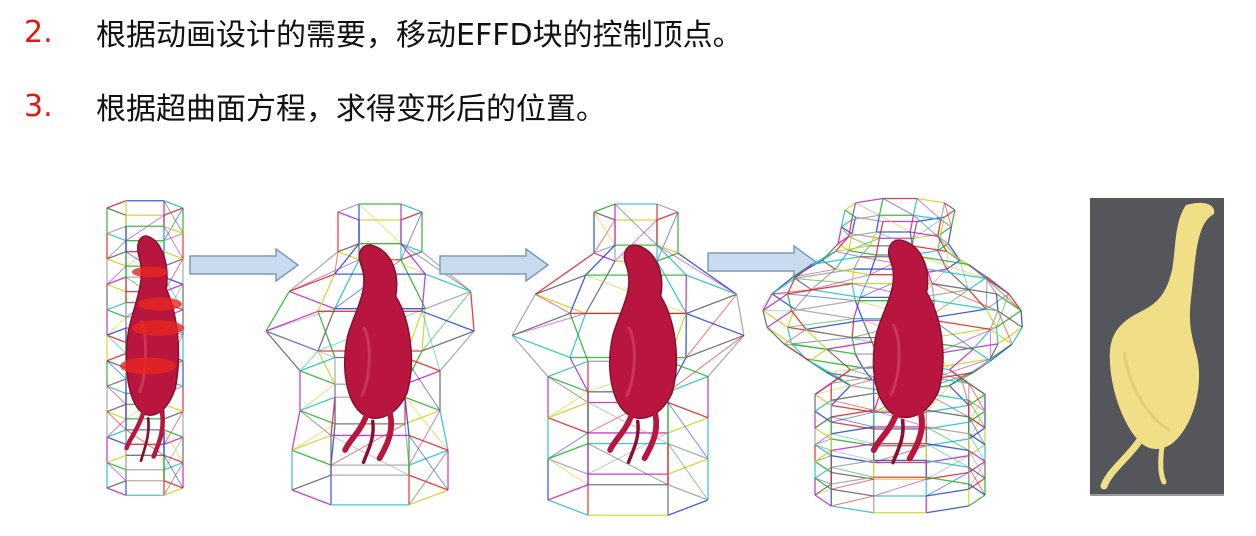 This screenshot has width=1256, height=536. I want to click on photo-3d-print, so click(1157, 347).